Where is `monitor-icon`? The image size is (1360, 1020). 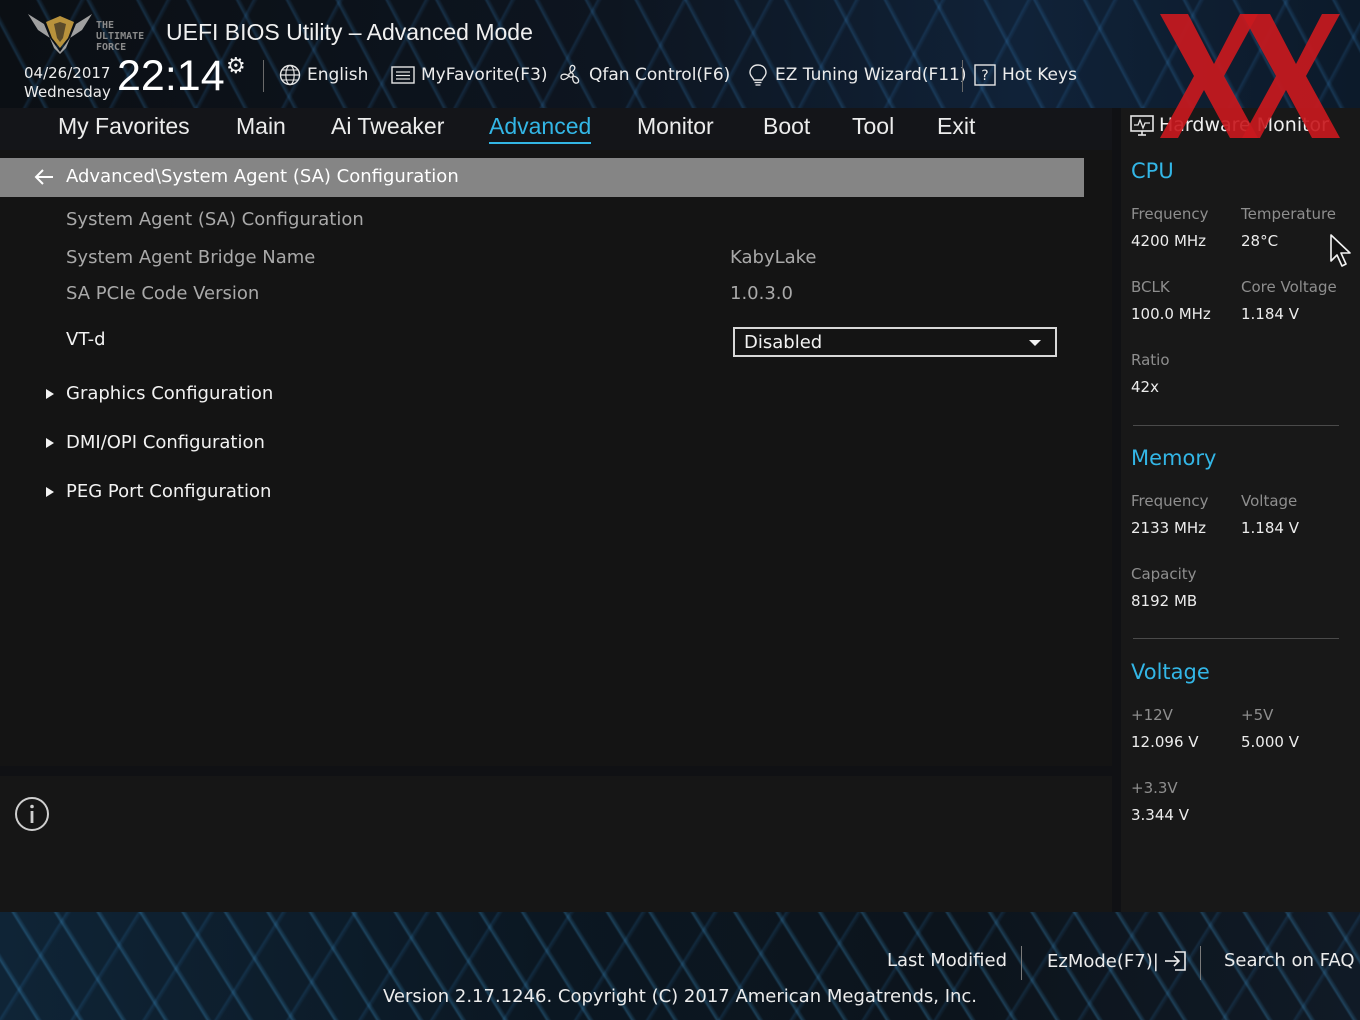
monitor-icon is located at coordinates (1142, 125).